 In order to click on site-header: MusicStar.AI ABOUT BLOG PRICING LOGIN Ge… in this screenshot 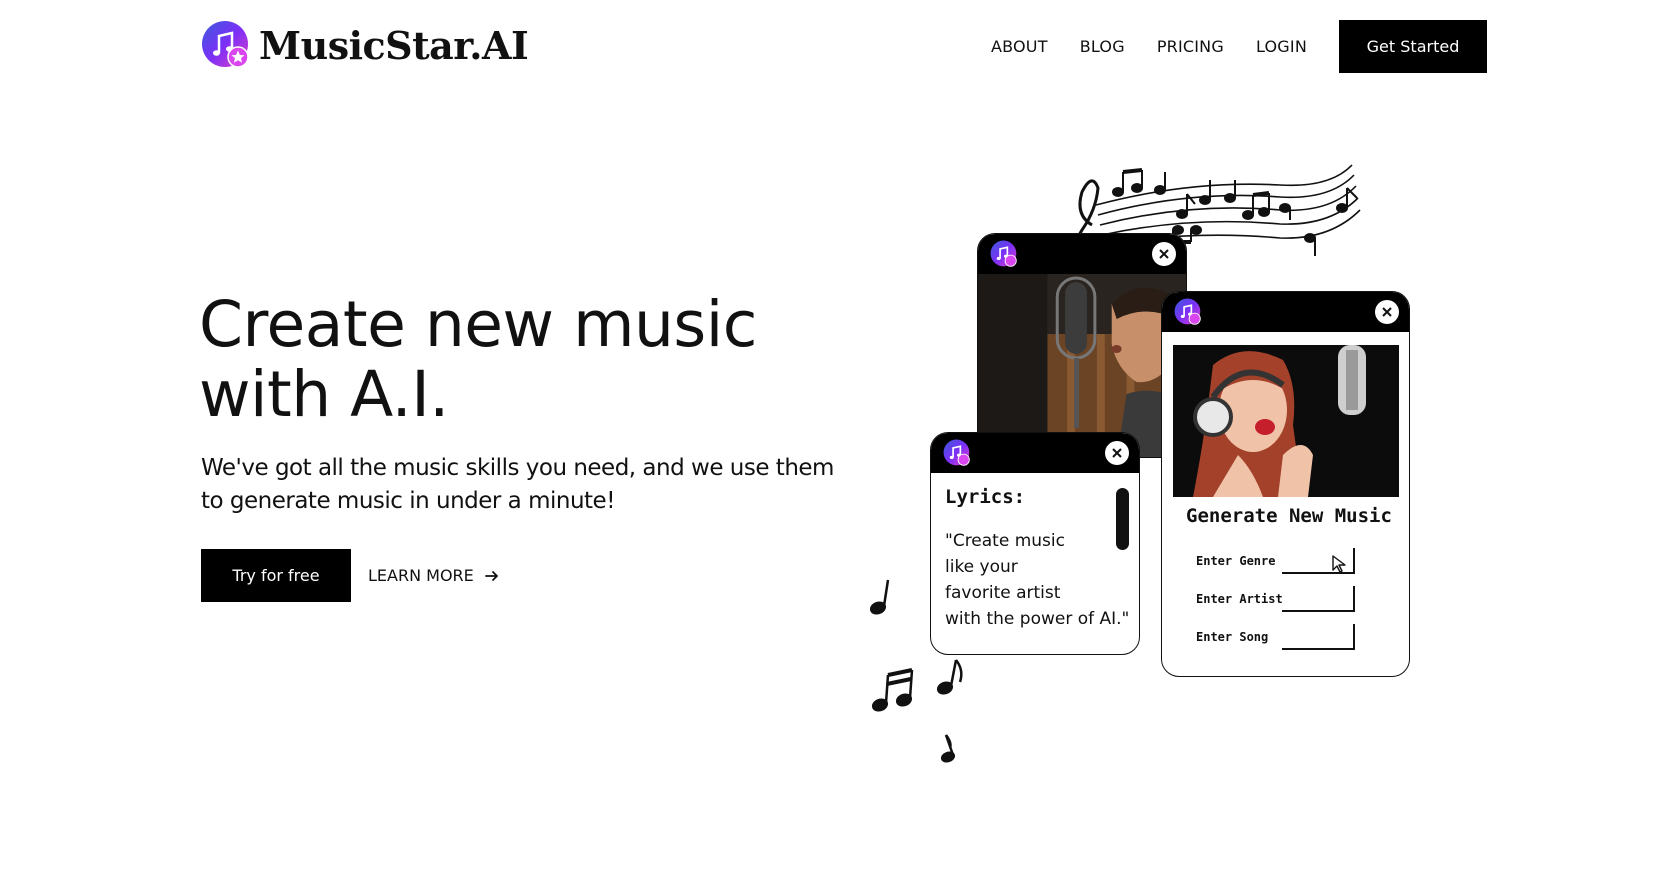, I will do `click(840, 46)`.